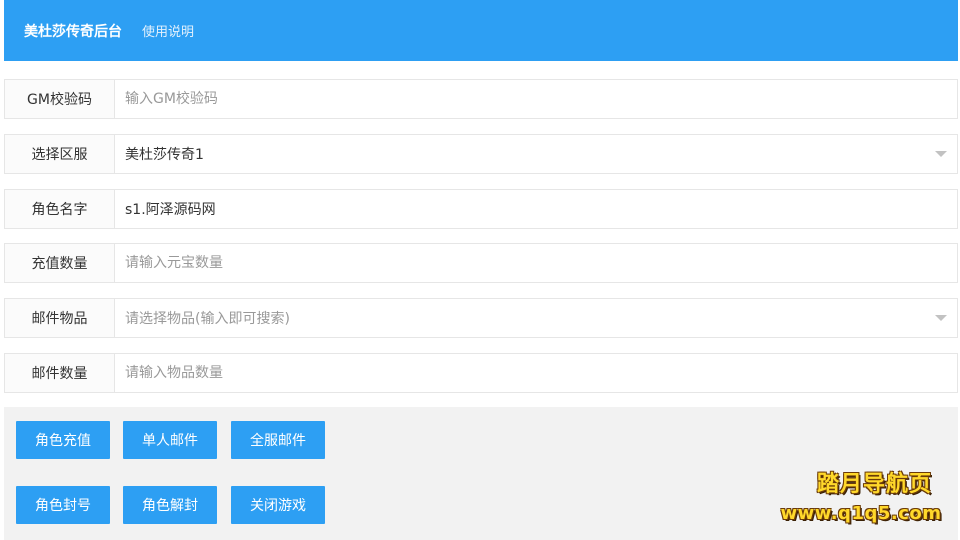 The height and width of the screenshot is (540, 960). What do you see at coordinates (164, 155) in the screenshot?
I see `server-selected-value: 美杜莎传奇1` at bounding box center [164, 155].